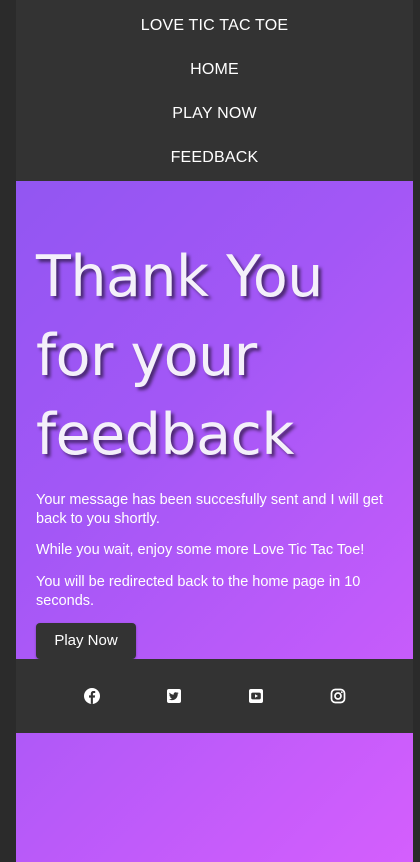 The image size is (420, 862). What do you see at coordinates (179, 277) in the screenshot?
I see `heading-line-1: Thank You` at bounding box center [179, 277].